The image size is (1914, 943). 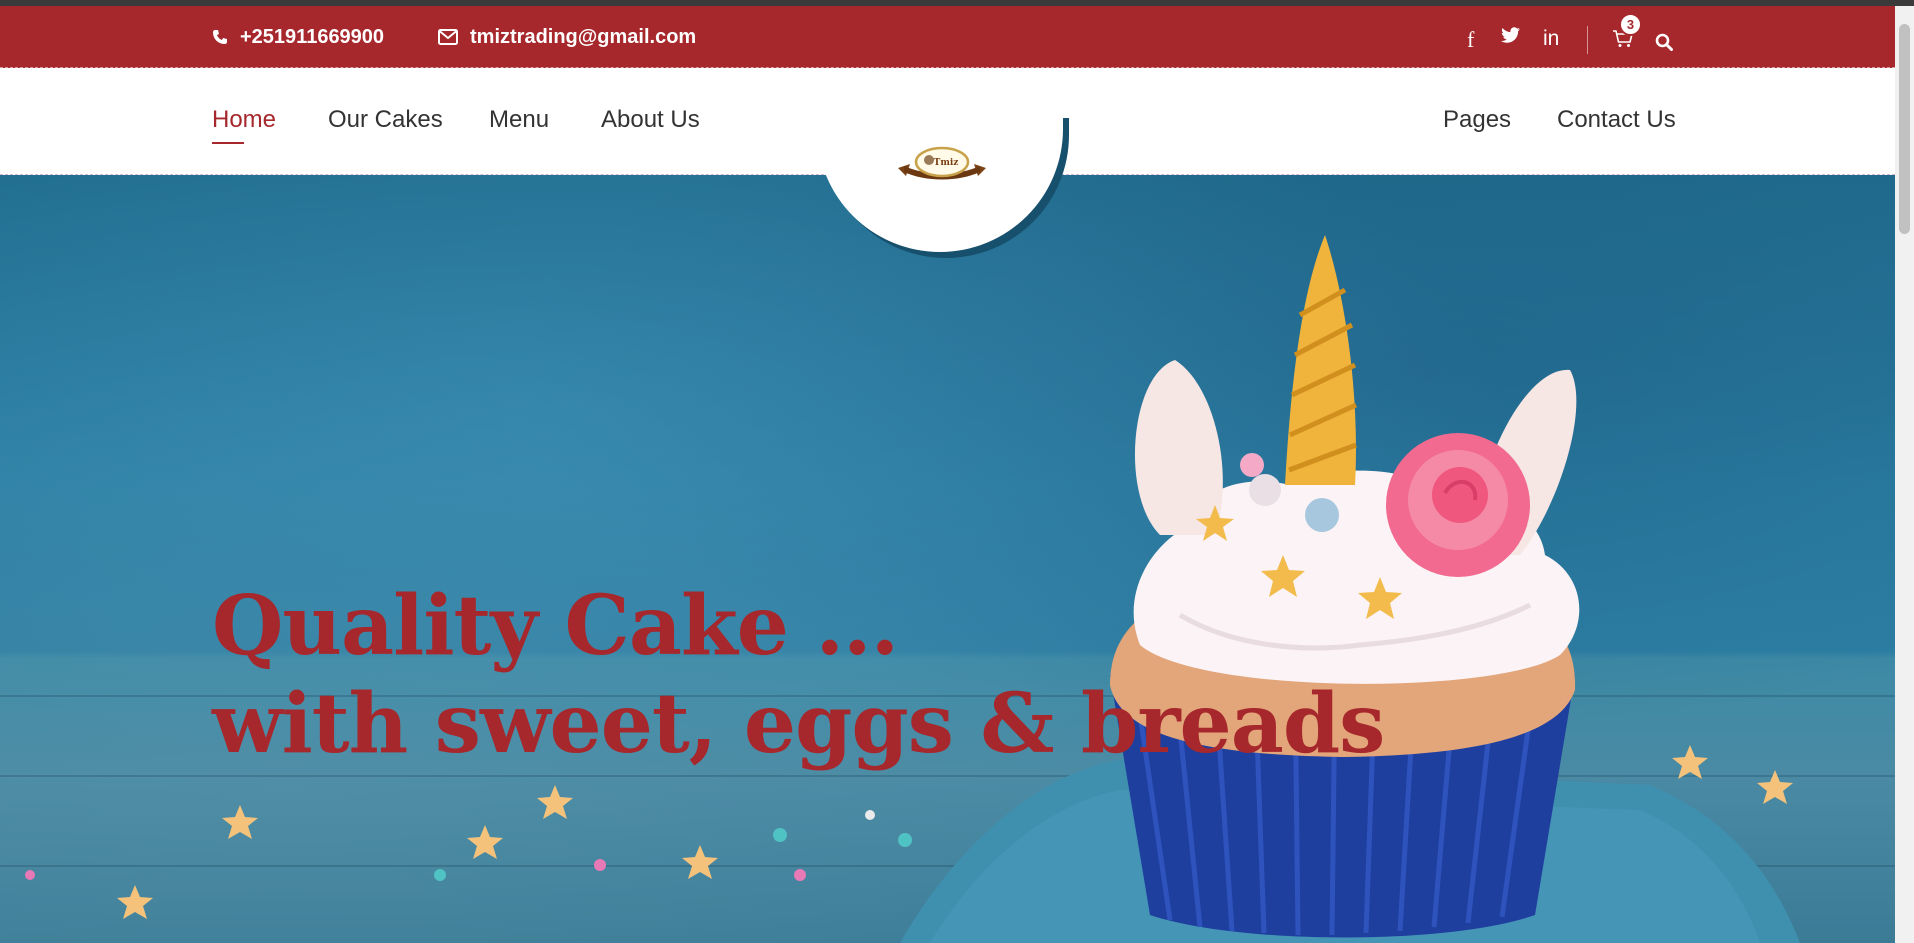 I want to click on nav-pages: Pages, so click(x=1477, y=120).